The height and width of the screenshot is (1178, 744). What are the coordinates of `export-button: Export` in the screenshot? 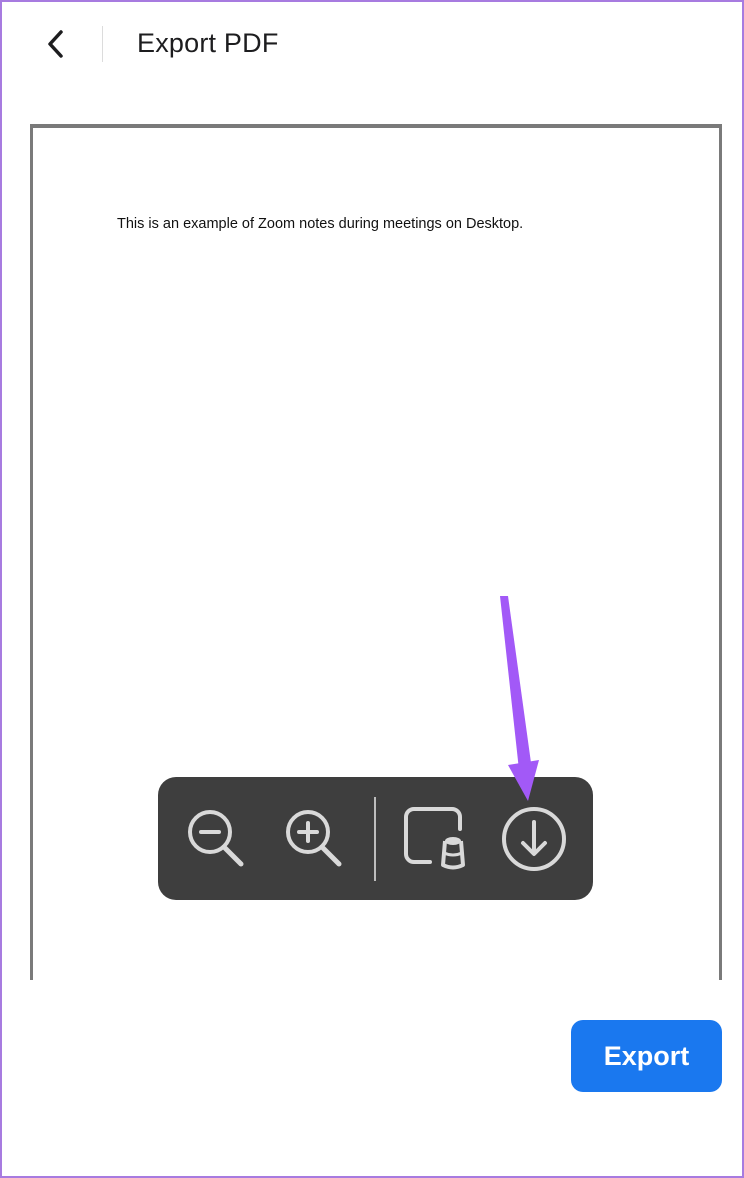 It's located at (646, 1056).